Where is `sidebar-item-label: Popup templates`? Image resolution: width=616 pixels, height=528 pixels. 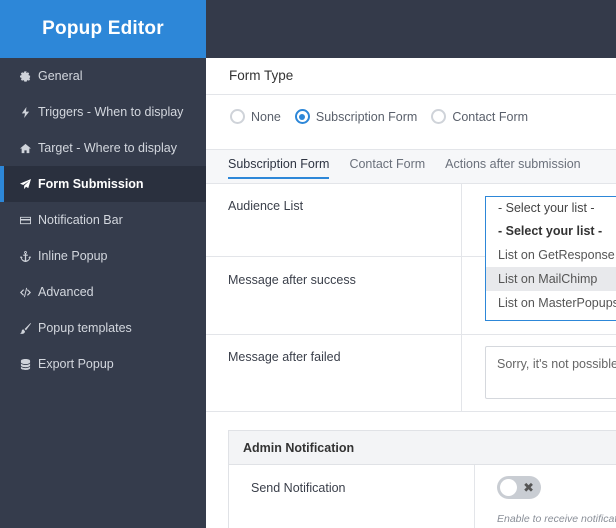 sidebar-item-label: Popup templates is located at coordinates (85, 328).